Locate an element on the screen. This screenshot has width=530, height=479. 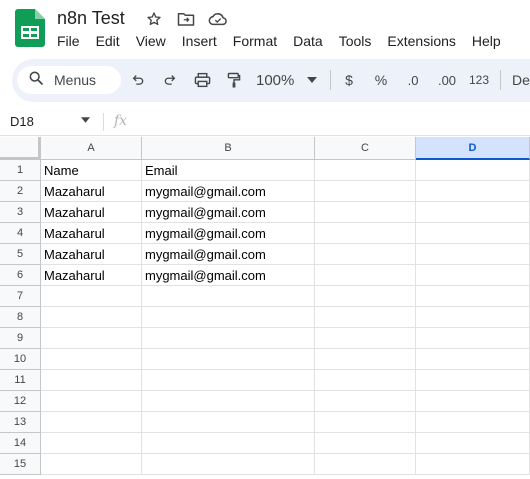
row-header-2: 2 is located at coordinates (20, 191).